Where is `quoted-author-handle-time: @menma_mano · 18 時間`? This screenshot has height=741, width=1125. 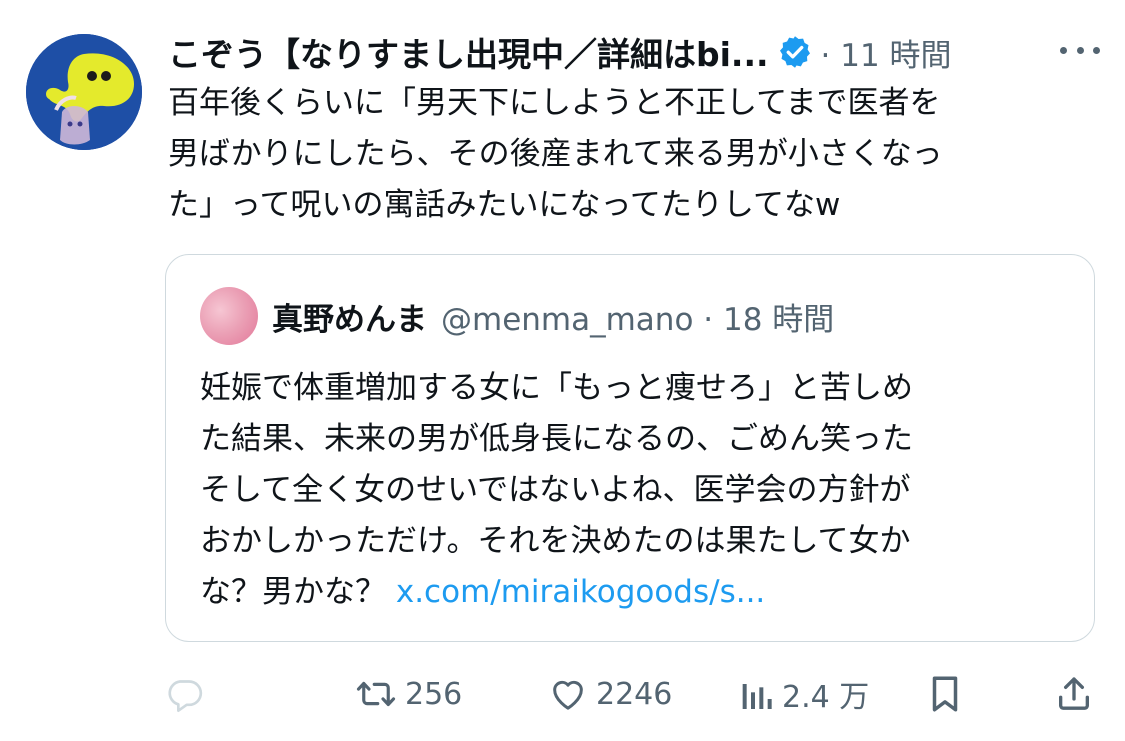
quoted-author-handle-time: @menma_mano · 18 時間 is located at coordinates (638, 319).